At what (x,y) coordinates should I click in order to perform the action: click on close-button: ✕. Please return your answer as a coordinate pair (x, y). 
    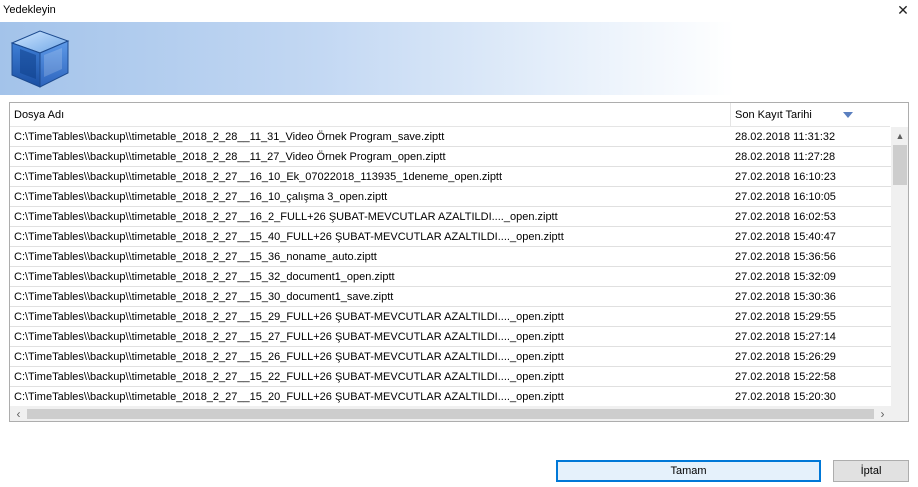
    Looking at the image, I should click on (903, 10).